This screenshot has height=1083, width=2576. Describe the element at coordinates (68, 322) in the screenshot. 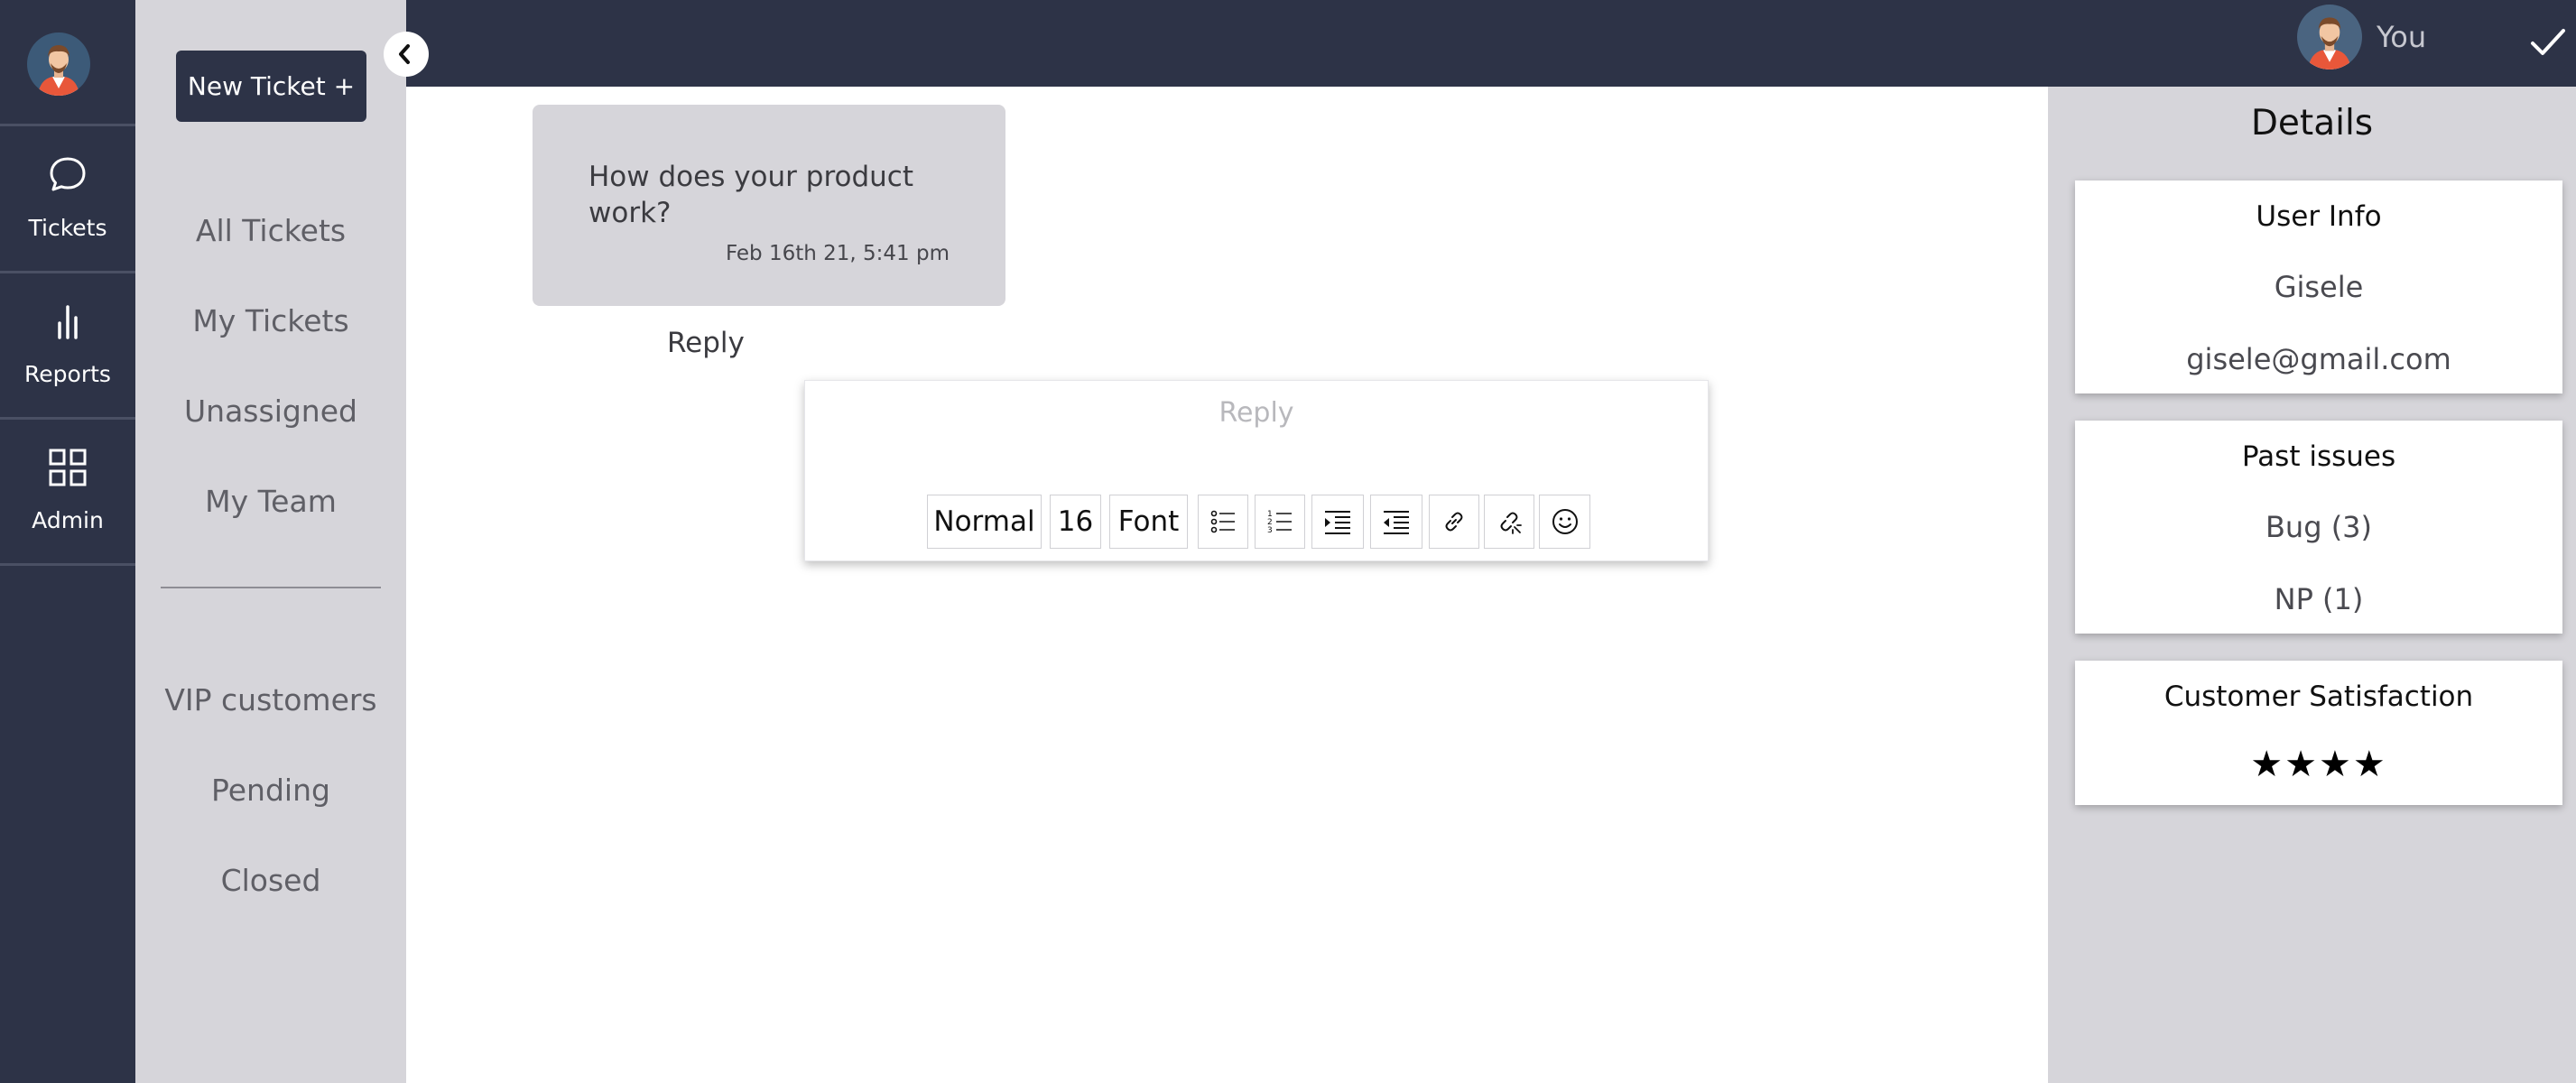

I see `bar-chart-icon` at that location.